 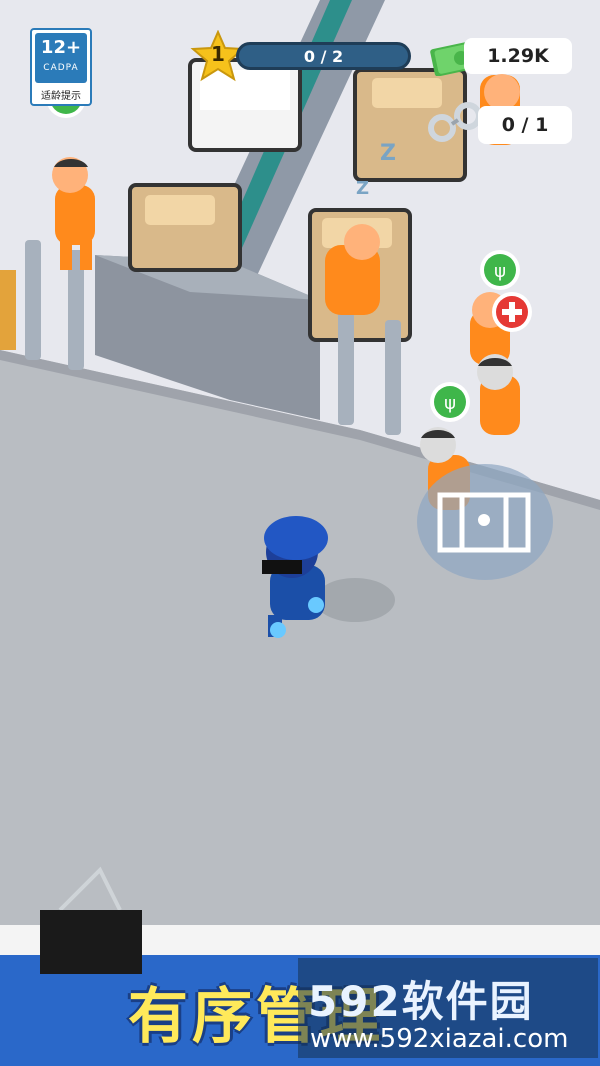 I want to click on handcuffs-value: 0 / 1, so click(x=525, y=125).